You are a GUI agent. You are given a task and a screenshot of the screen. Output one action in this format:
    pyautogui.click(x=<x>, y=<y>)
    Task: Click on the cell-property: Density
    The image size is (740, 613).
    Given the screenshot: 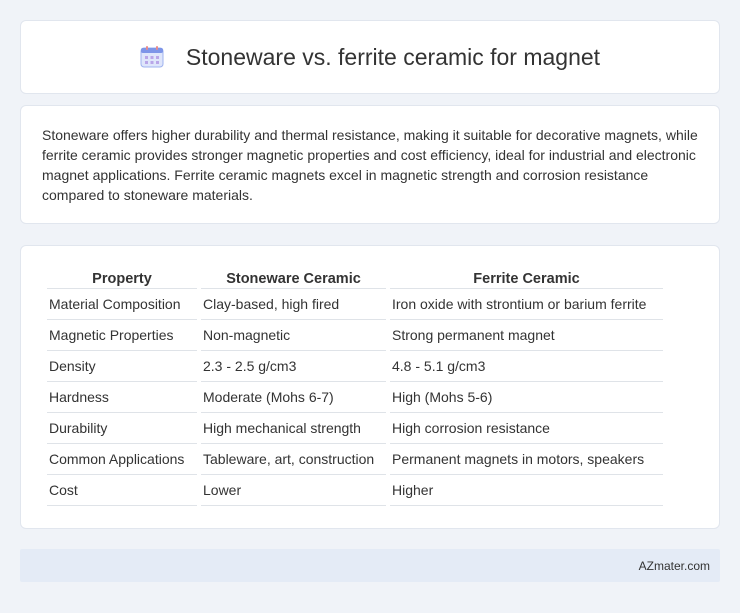 What is the action you would take?
    pyautogui.click(x=122, y=366)
    